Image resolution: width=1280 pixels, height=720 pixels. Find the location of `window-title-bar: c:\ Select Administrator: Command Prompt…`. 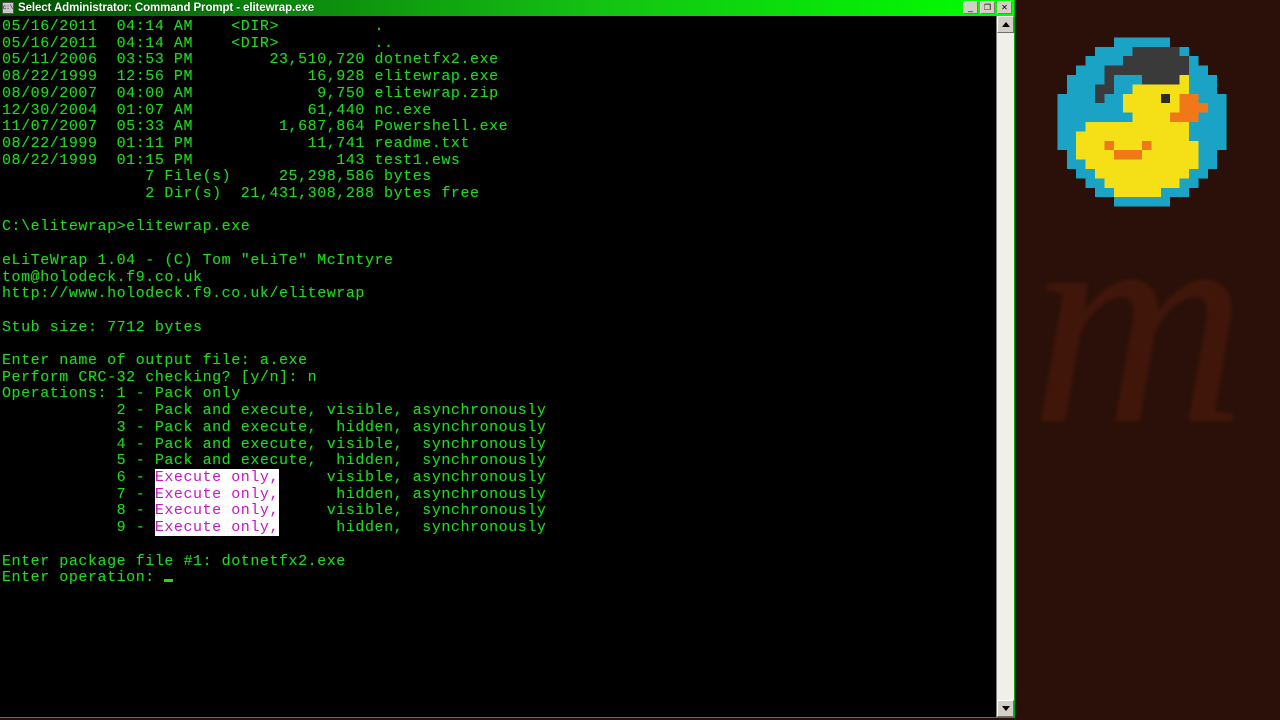

window-title-bar: c:\ Select Administrator: Command Prompt… is located at coordinates (507, 8).